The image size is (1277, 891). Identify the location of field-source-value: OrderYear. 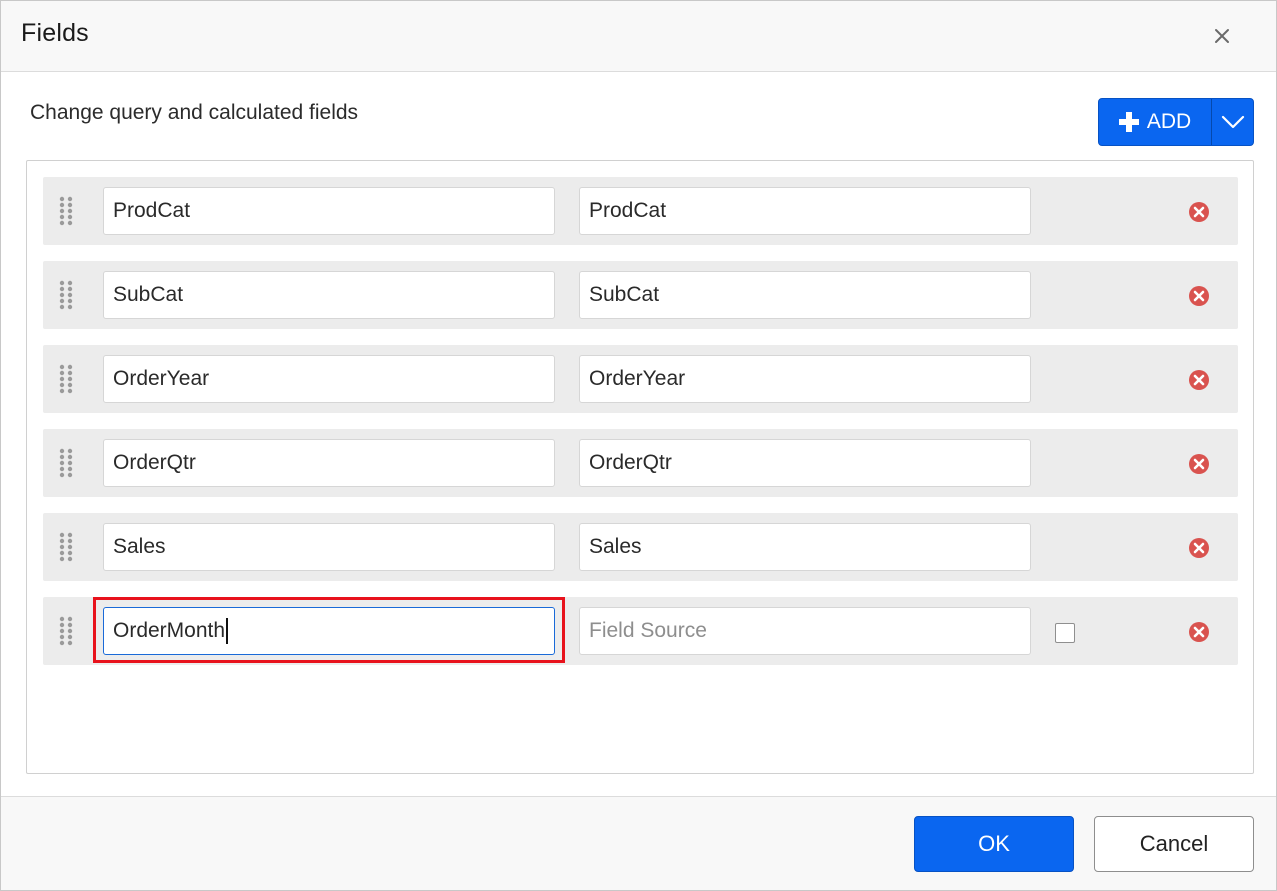
(637, 378).